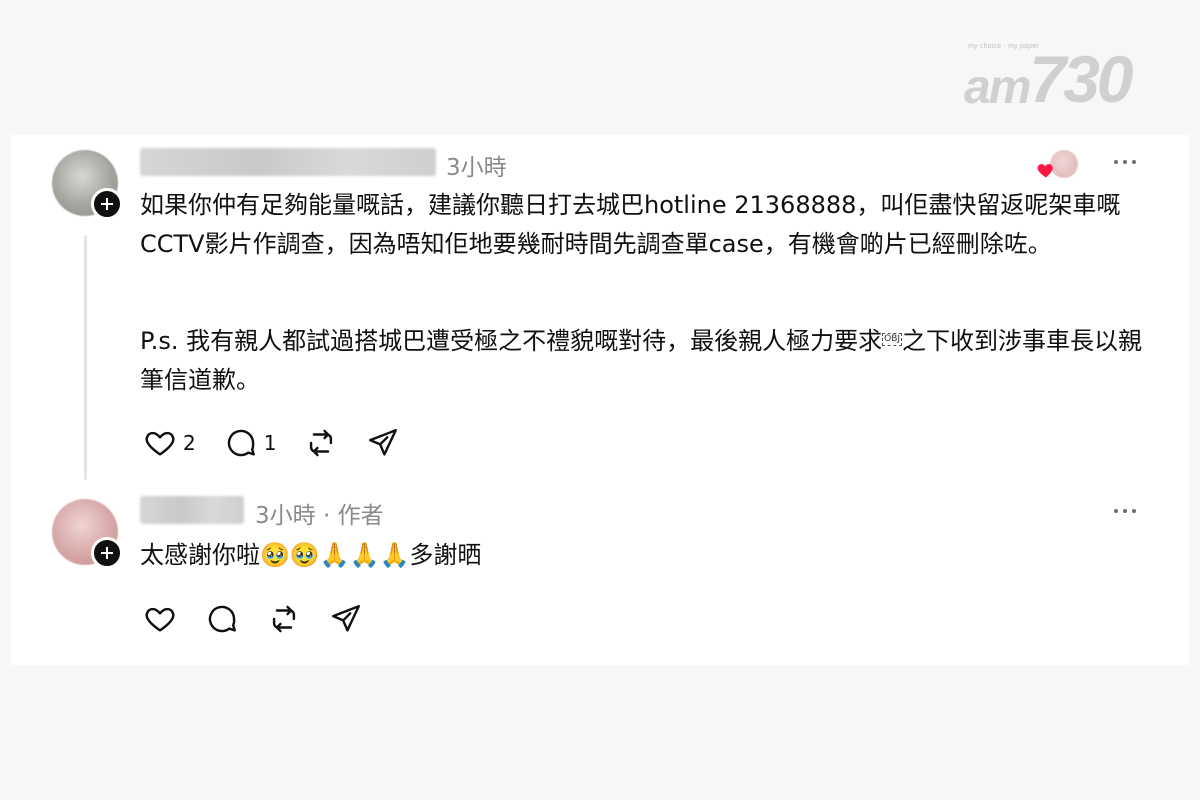  I want to click on comment-text-segment: P.s. 我有親人都試過搭城巴遭受極之不禮貌嘅對待，最後親人極力要求, so click(511, 341).